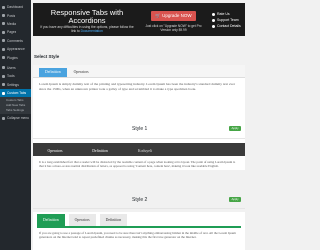  What do you see at coordinates (92, 31) in the screenshot?
I see `documentation-link: Documentation` at bounding box center [92, 31].